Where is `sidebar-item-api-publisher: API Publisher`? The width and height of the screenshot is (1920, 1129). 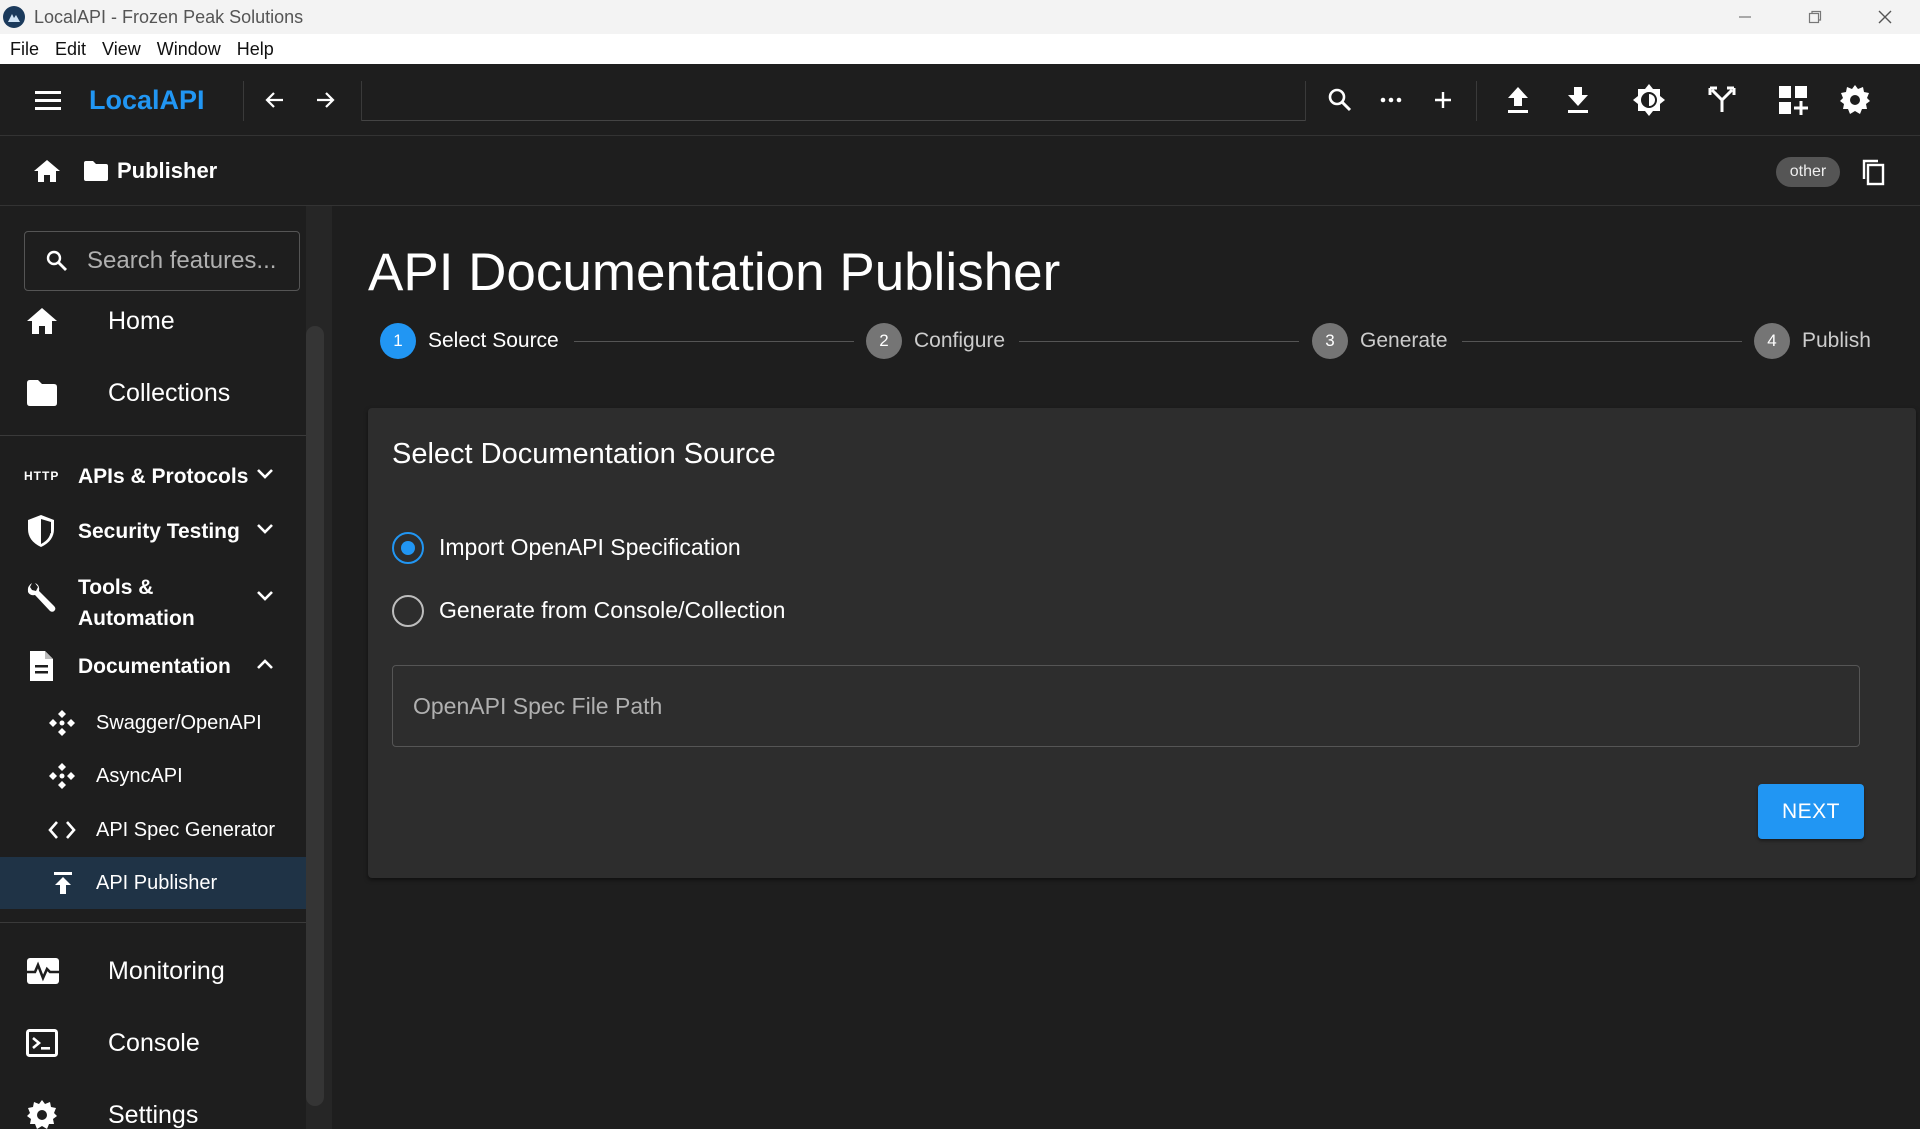
sidebar-item-api-publisher: API Publisher is located at coordinates (153, 883).